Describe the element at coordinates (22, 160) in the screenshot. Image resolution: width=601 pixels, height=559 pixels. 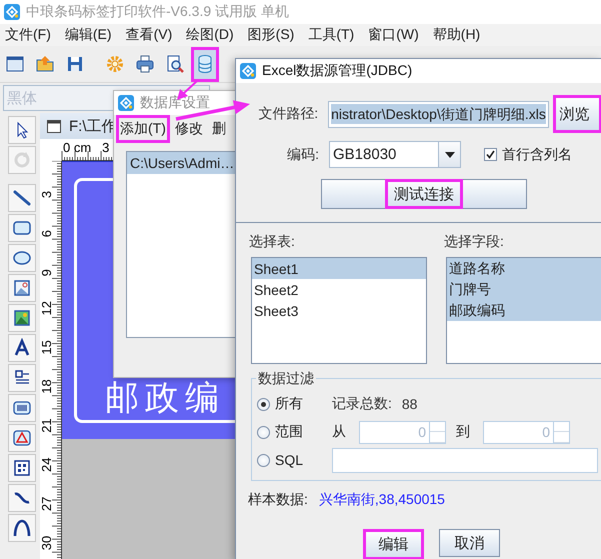
I see `rotate-icon` at that location.